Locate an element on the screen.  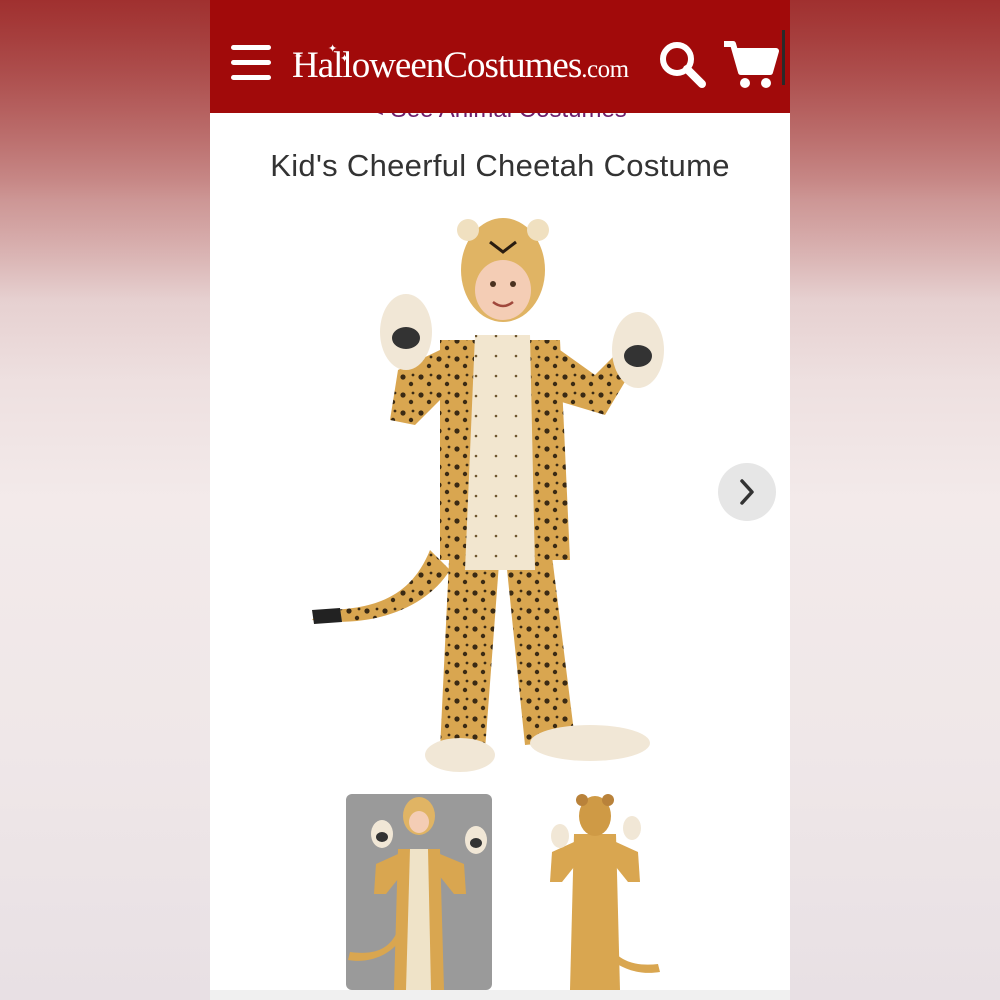
site-header: ✦ ✦ ✦ HalloweenCostumes.com is located at coordinates (500, 56).